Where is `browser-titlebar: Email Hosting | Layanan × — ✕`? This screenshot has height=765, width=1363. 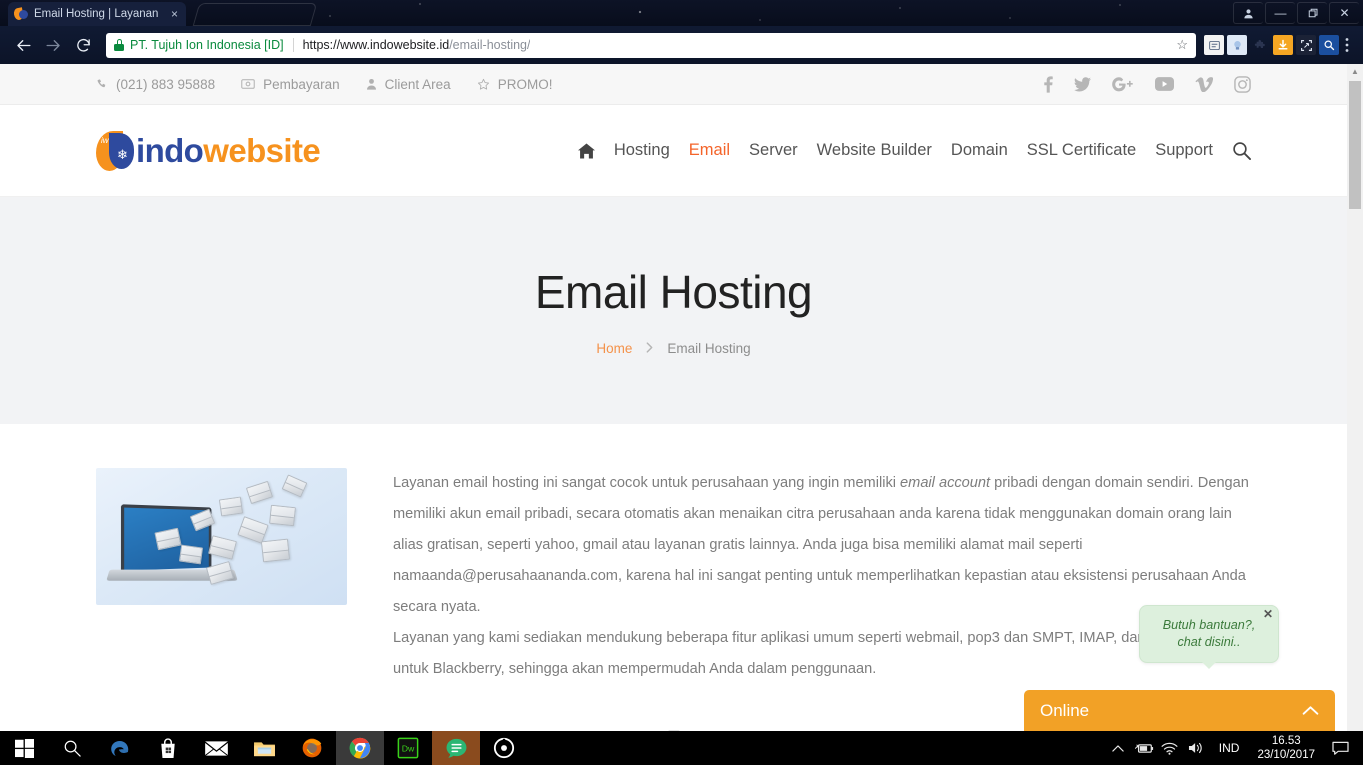
browser-titlebar: Email Hosting | Layanan × — ✕ is located at coordinates (681, 13).